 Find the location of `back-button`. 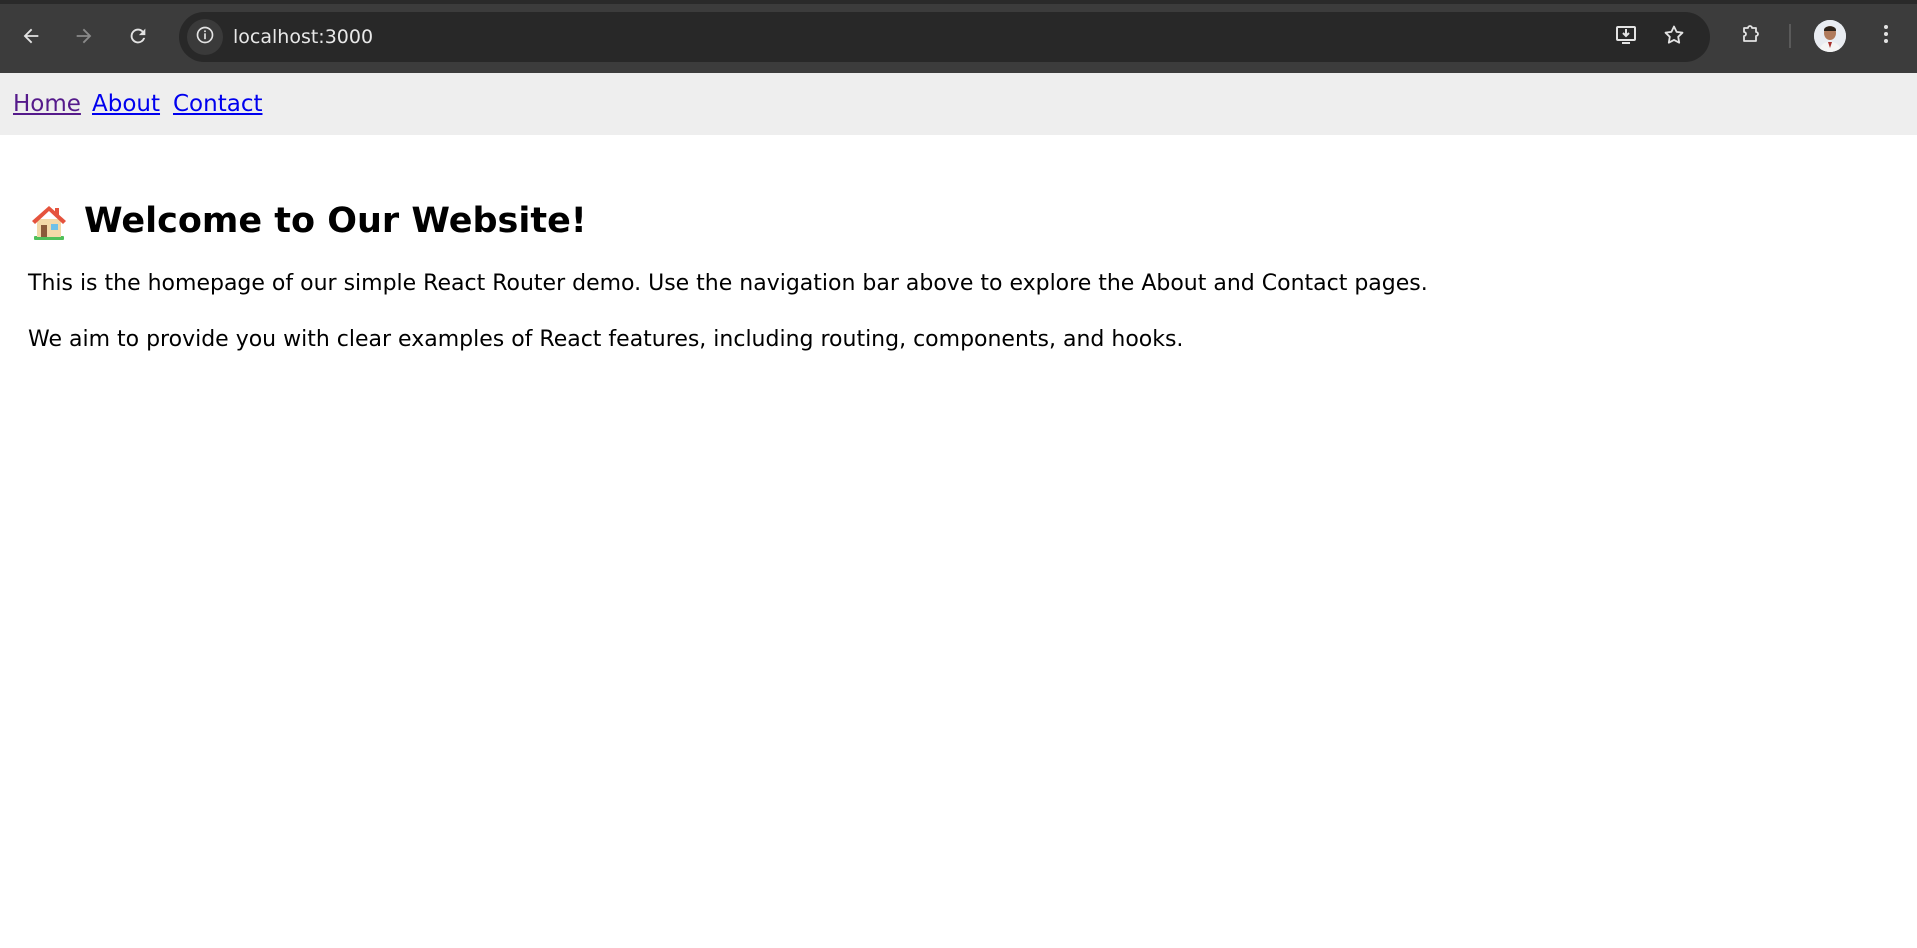

back-button is located at coordinates (31, 36).